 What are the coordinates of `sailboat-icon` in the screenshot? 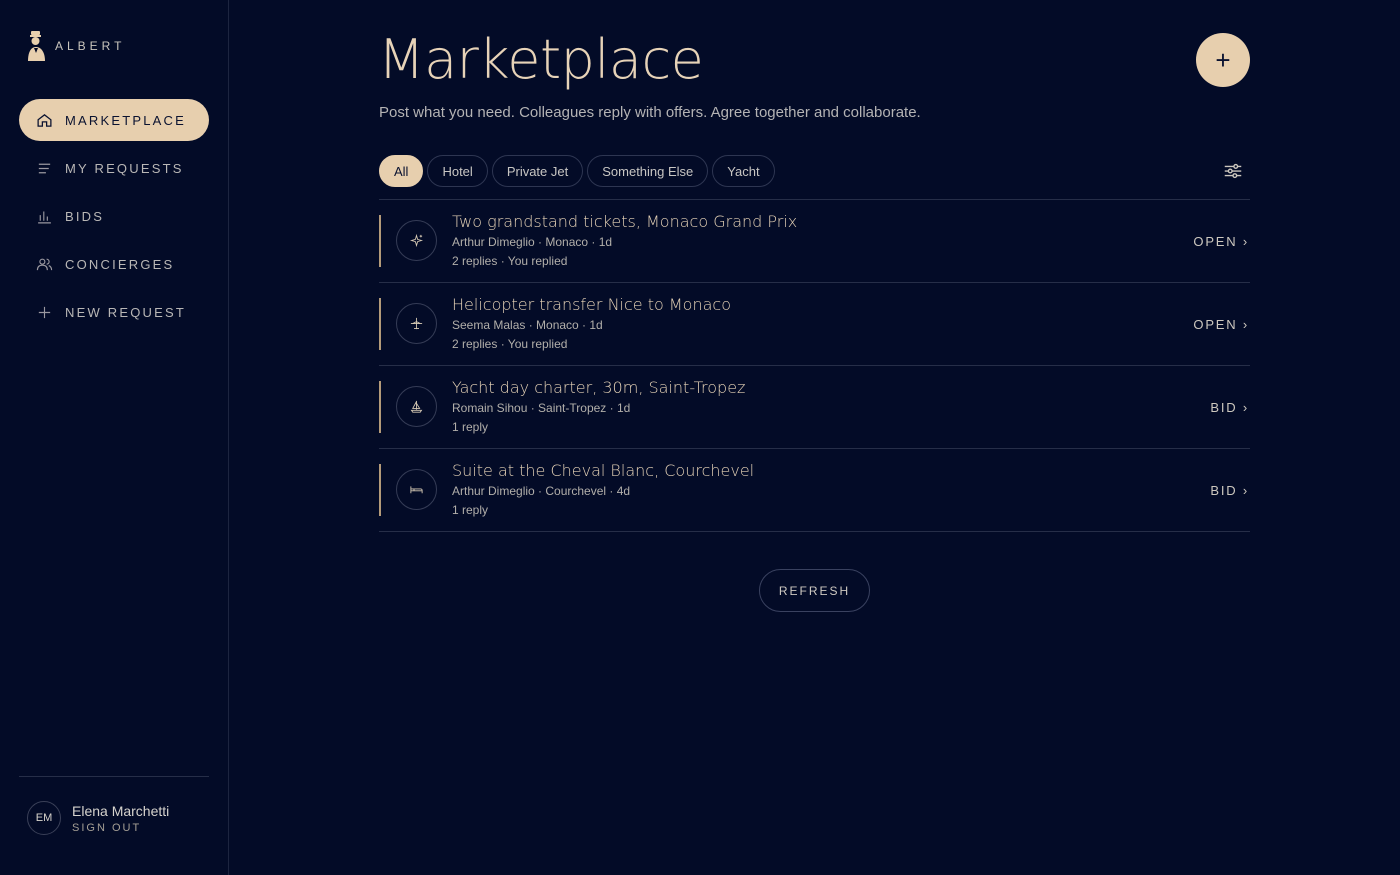 It's located at (416, 406).